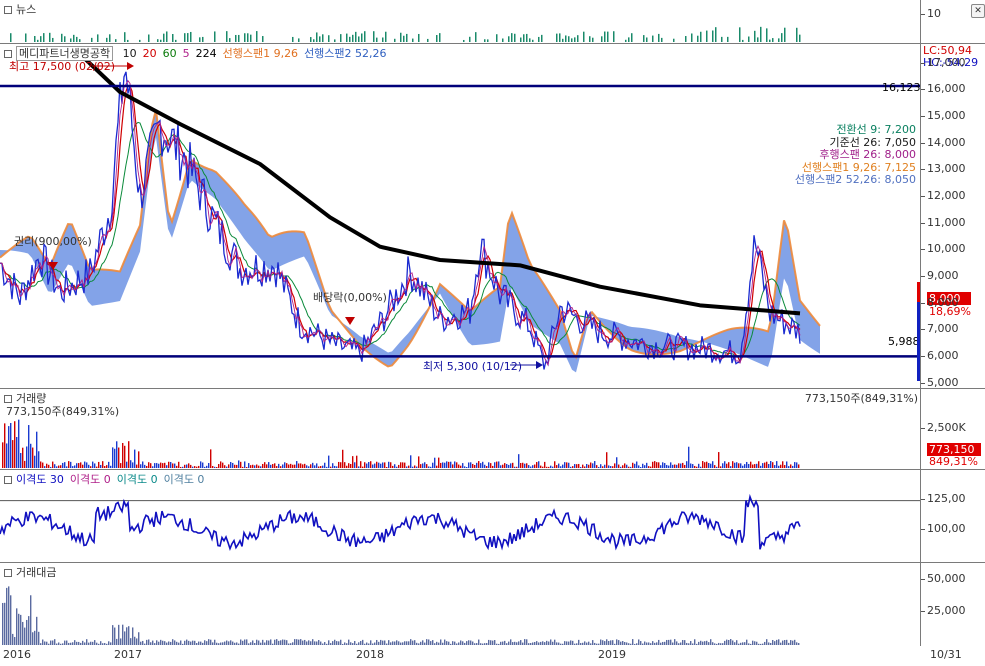  What do you see at coordinates (978, 11) in the screenshot?
I see `close-icon: ✕` at bounding box center [978, 11].